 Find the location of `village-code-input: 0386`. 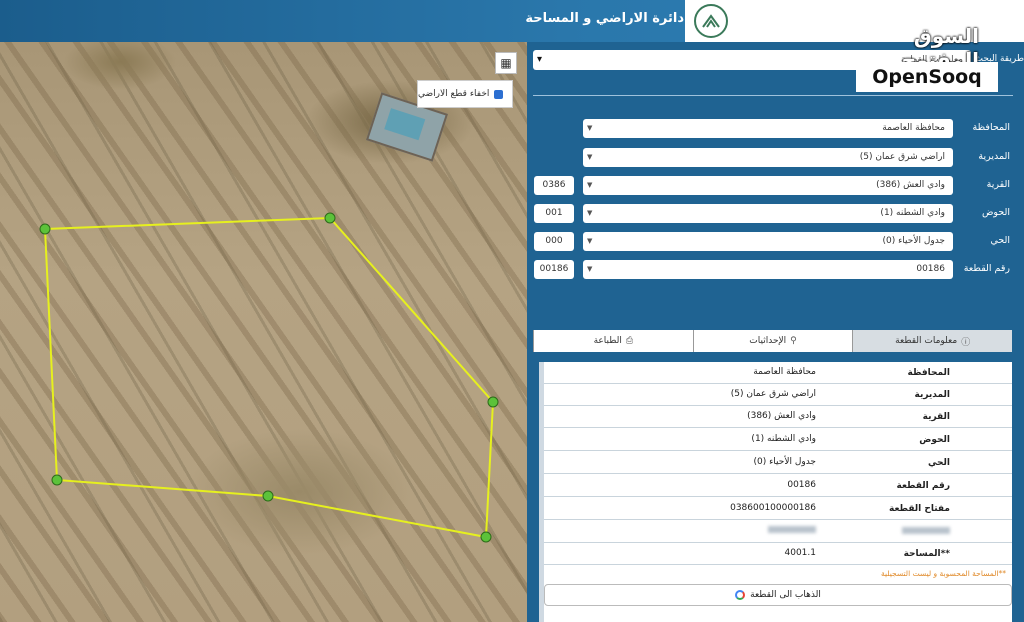

village-code-input: 0386 is located at coordinates (554, 185).